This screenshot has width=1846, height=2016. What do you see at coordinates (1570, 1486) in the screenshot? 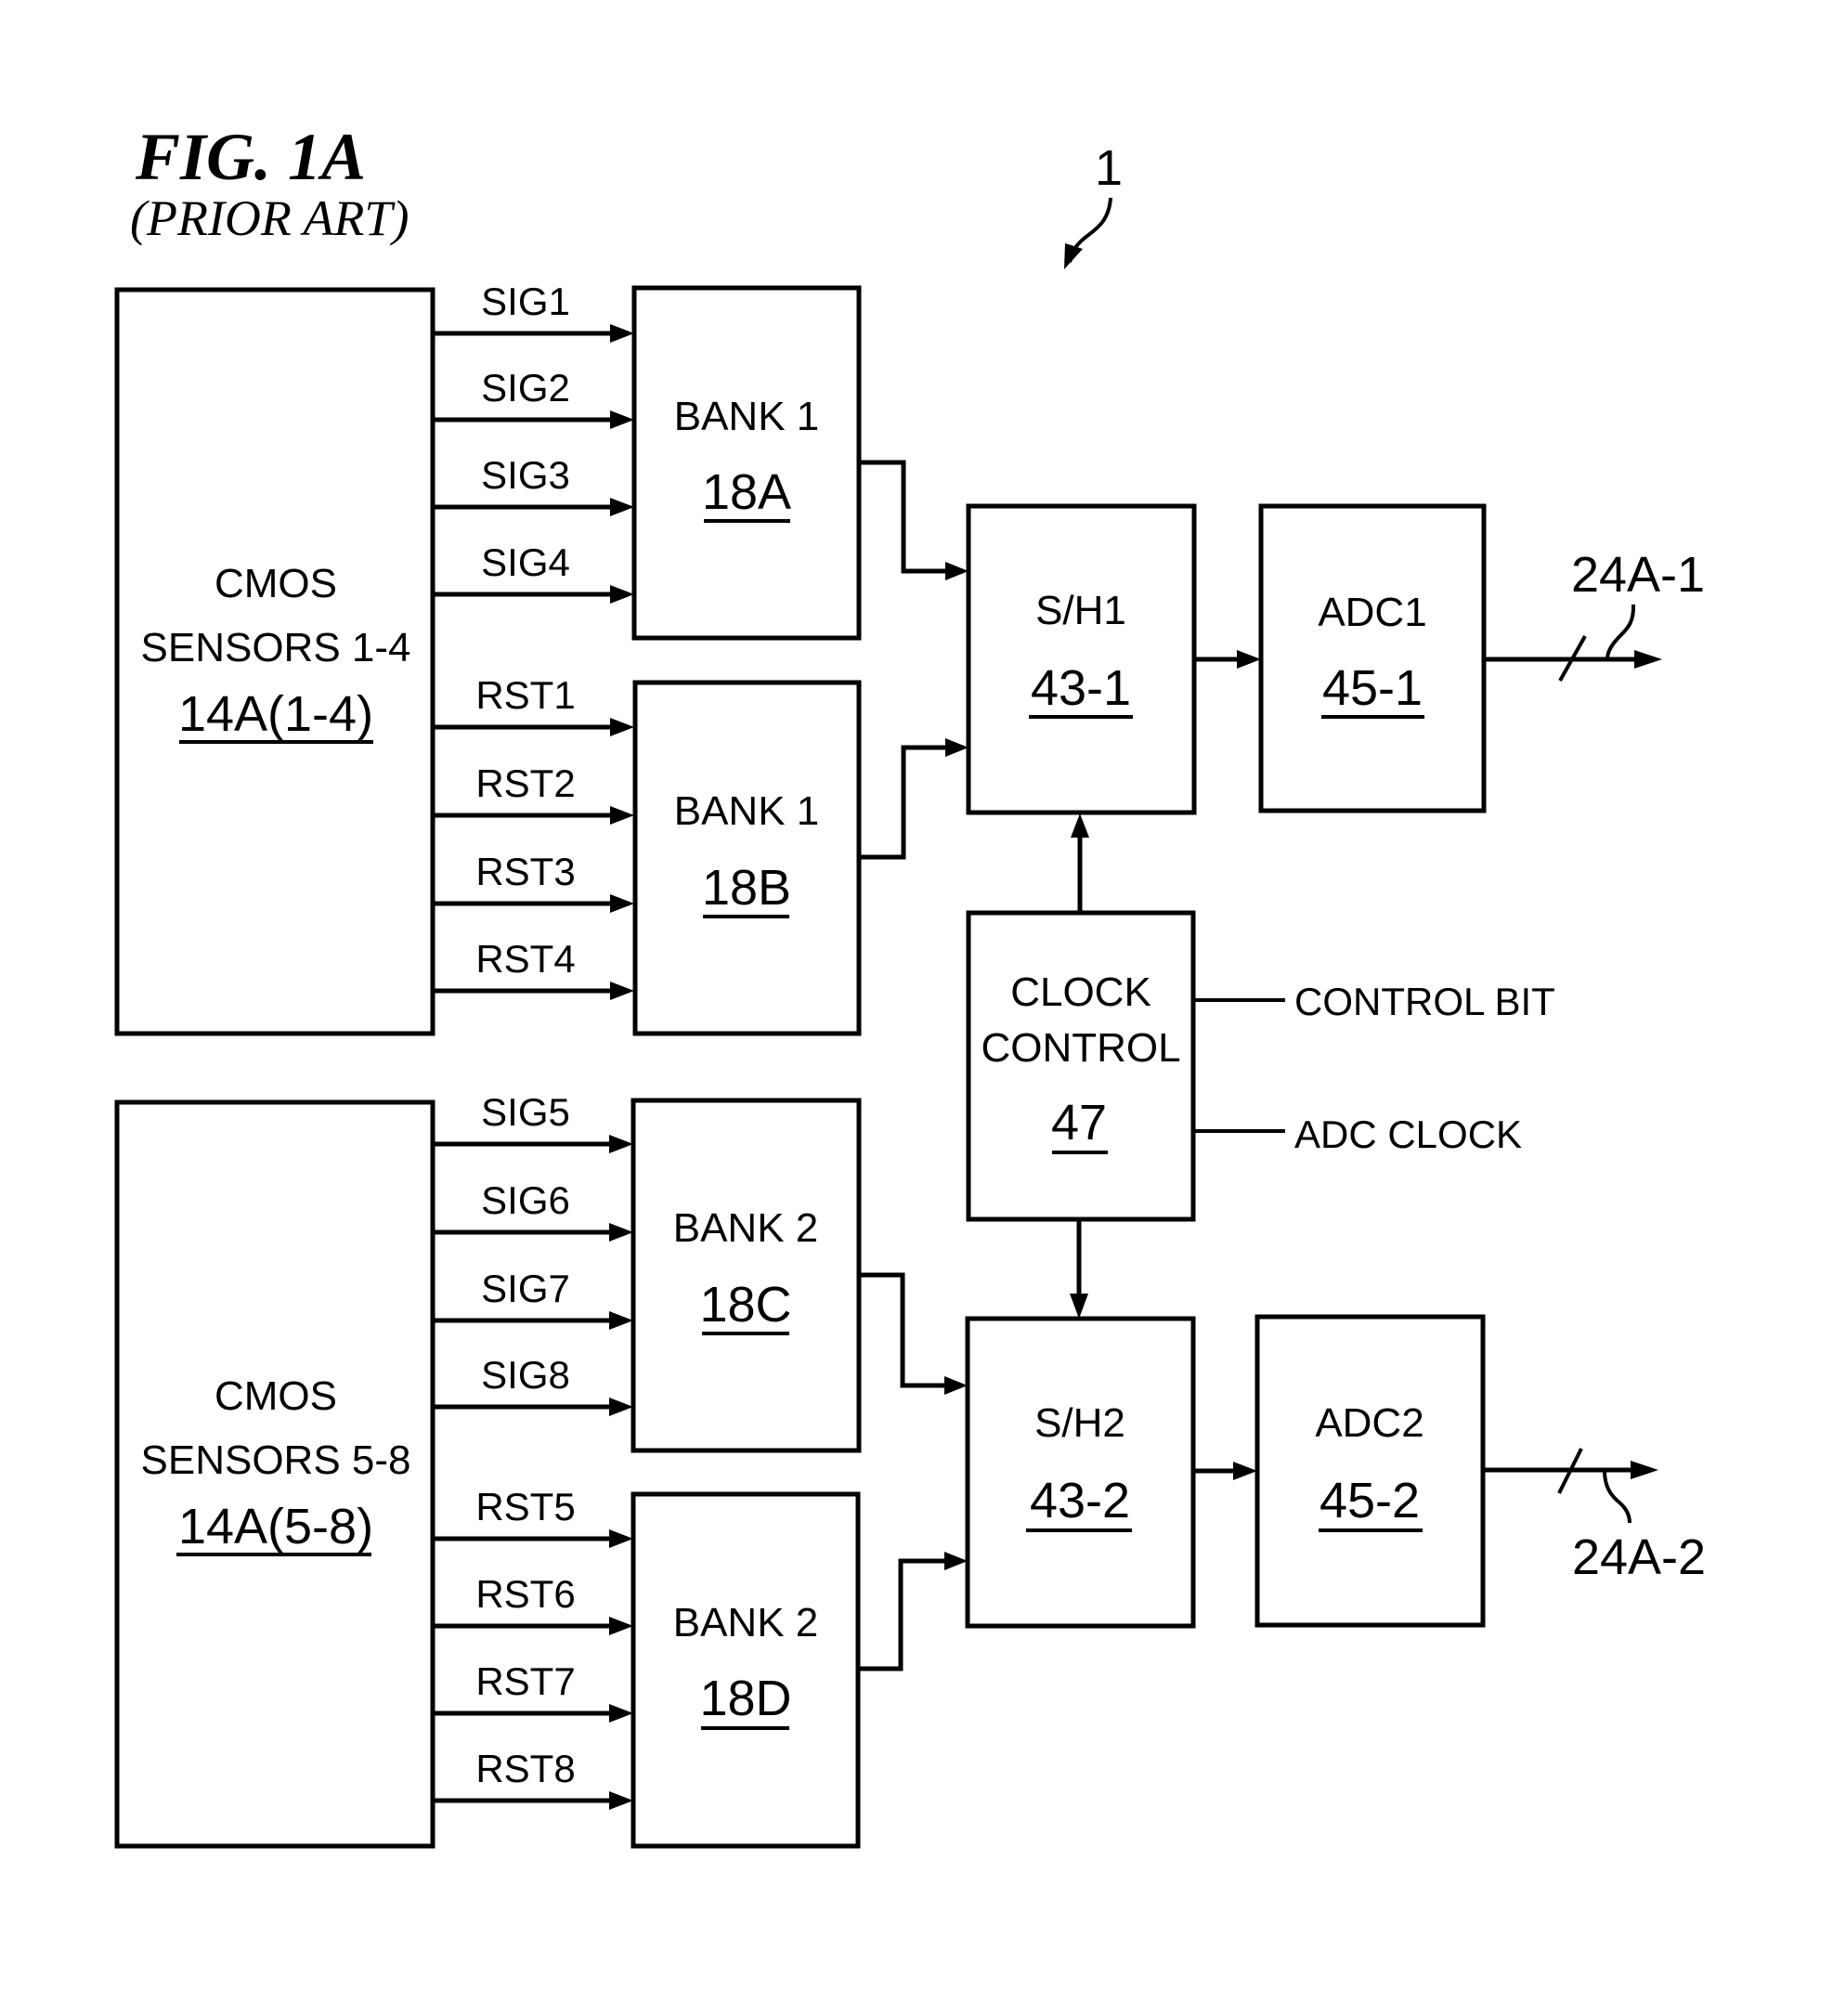
I see `adc2-output-bus` at bounding box center [1570, 1486].